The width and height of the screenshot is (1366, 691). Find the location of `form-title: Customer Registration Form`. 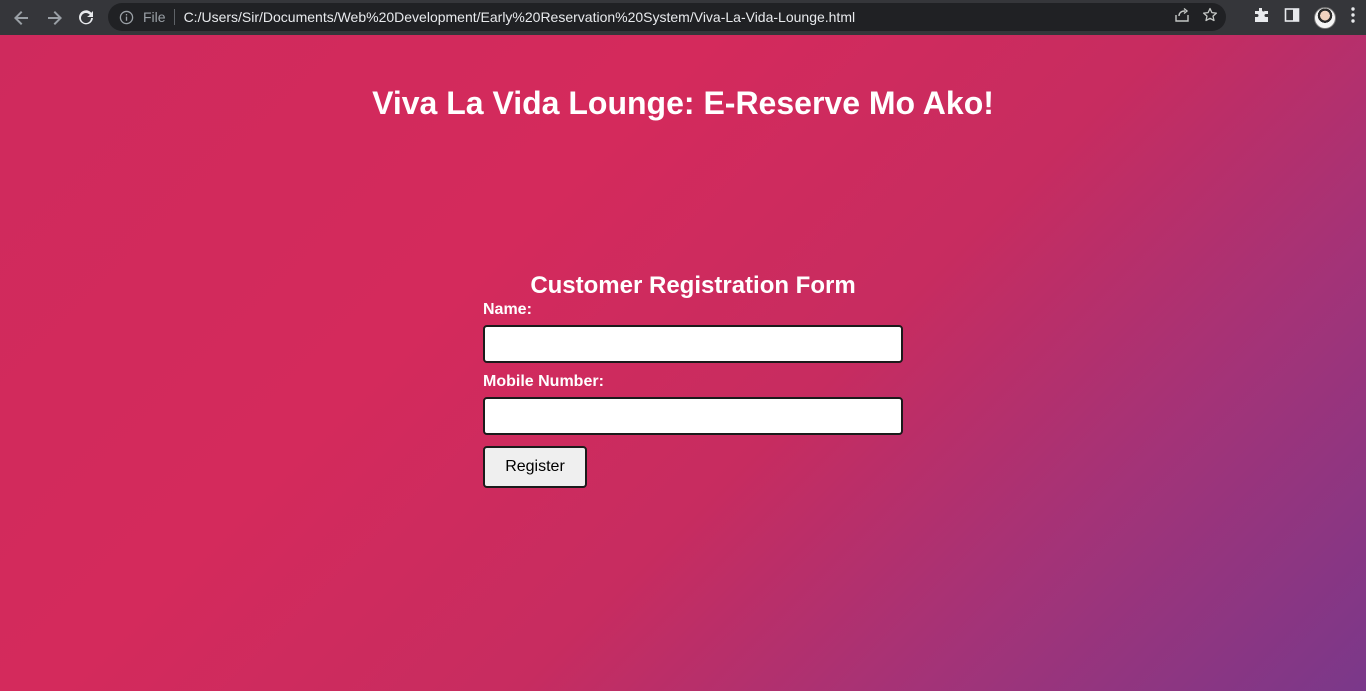

form-title: Customer Registration Form is located at coordinates (693, 285).